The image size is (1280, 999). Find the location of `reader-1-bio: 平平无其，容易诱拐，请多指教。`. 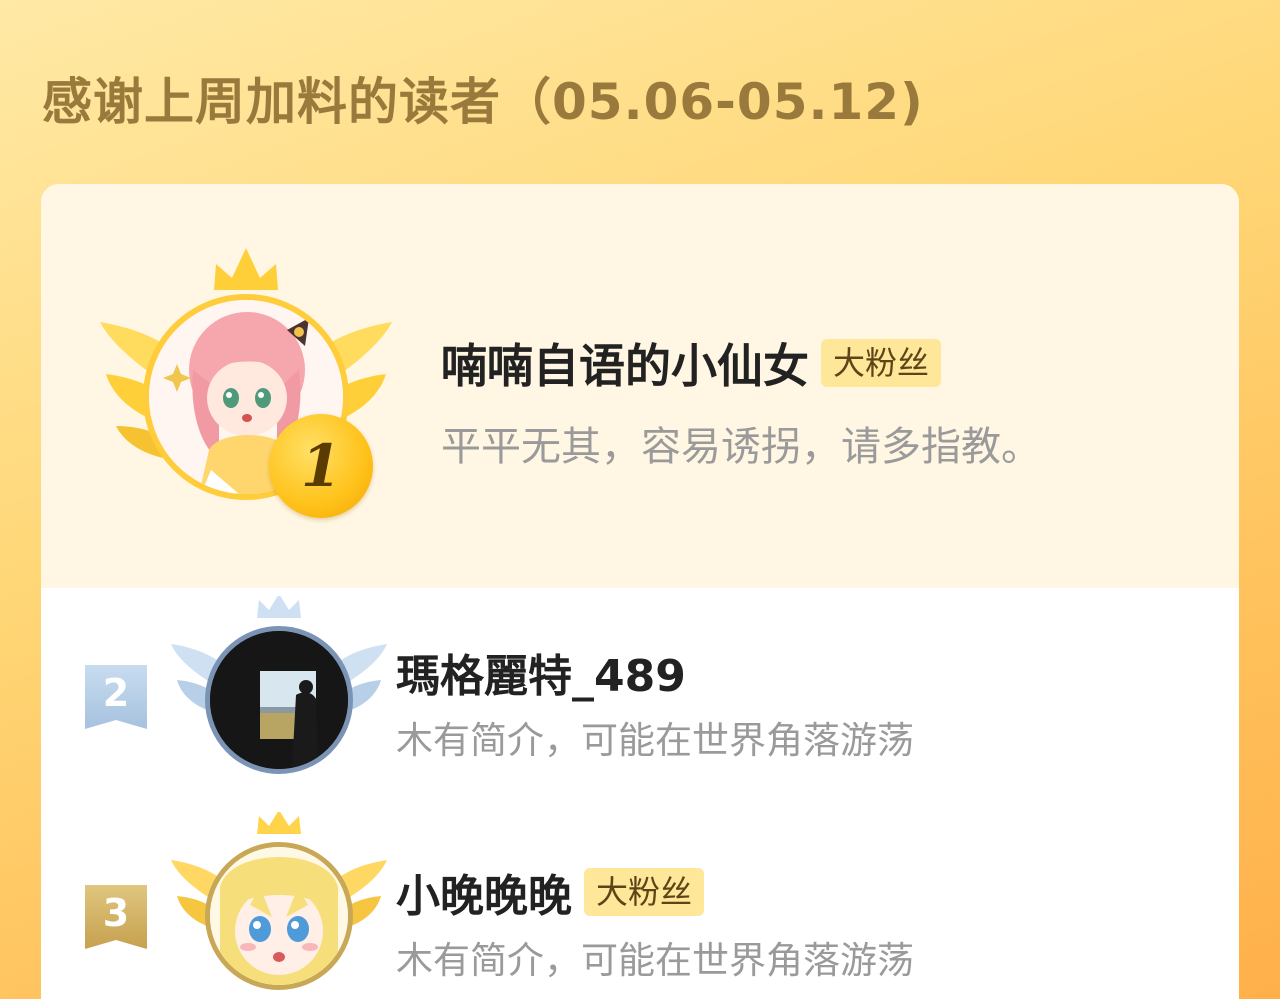

reader-1-bio: 平平无其，容易诱拐，请多指教。 is located at coordinates (741, 447).